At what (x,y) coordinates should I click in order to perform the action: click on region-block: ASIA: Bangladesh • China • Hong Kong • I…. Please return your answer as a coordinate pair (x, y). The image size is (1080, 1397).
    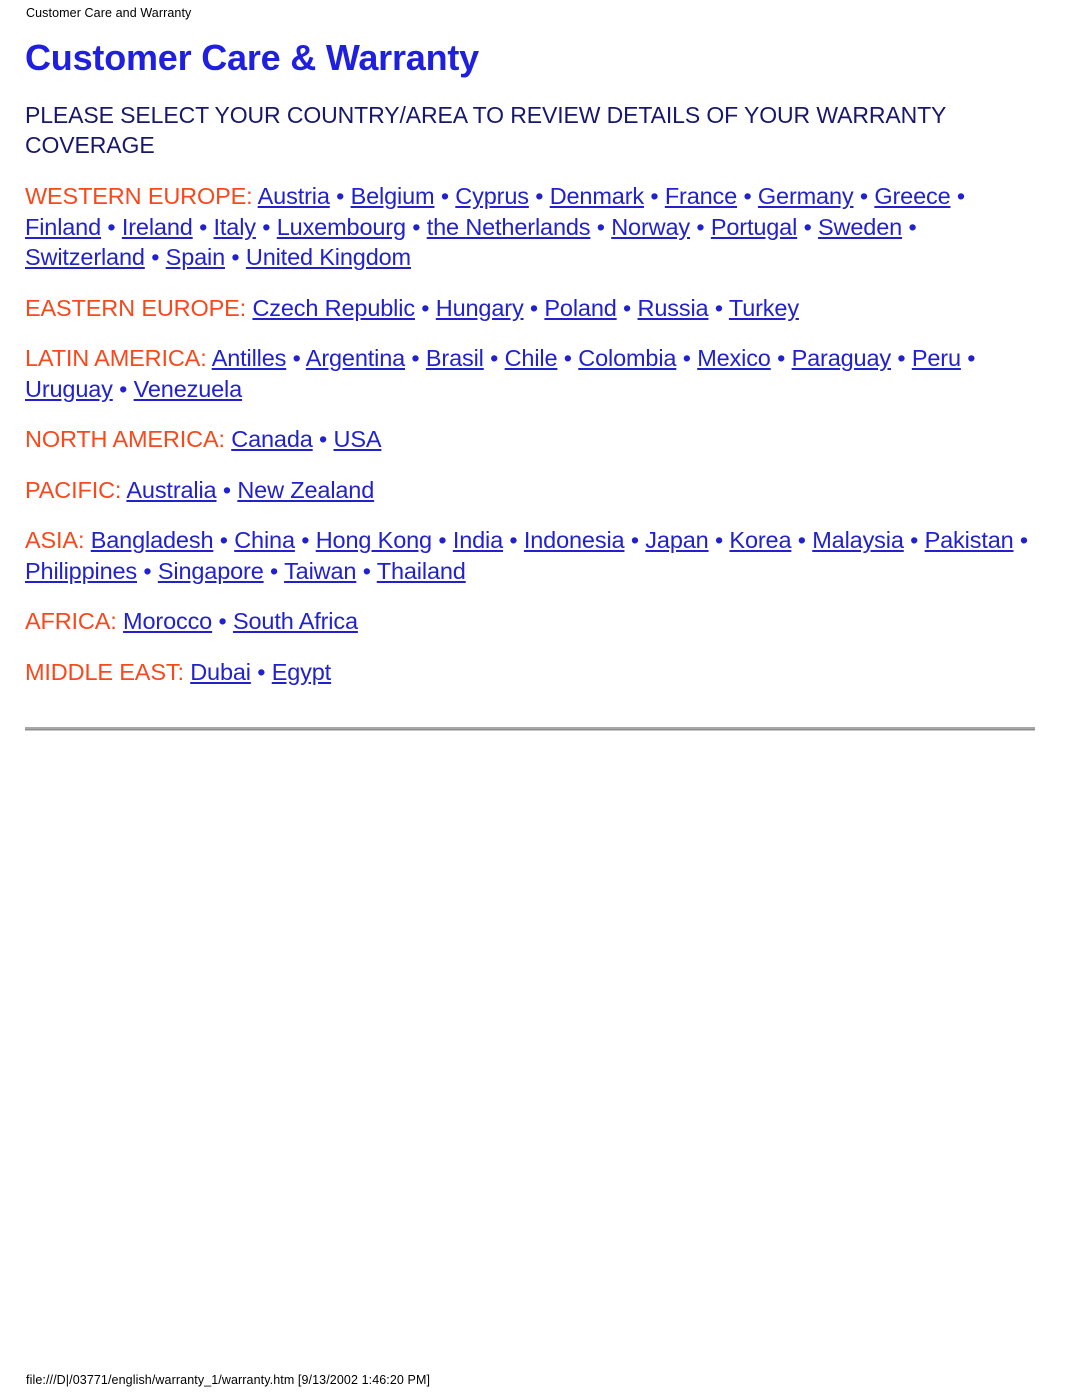
    Looking at the image, I should click on (530, 555).